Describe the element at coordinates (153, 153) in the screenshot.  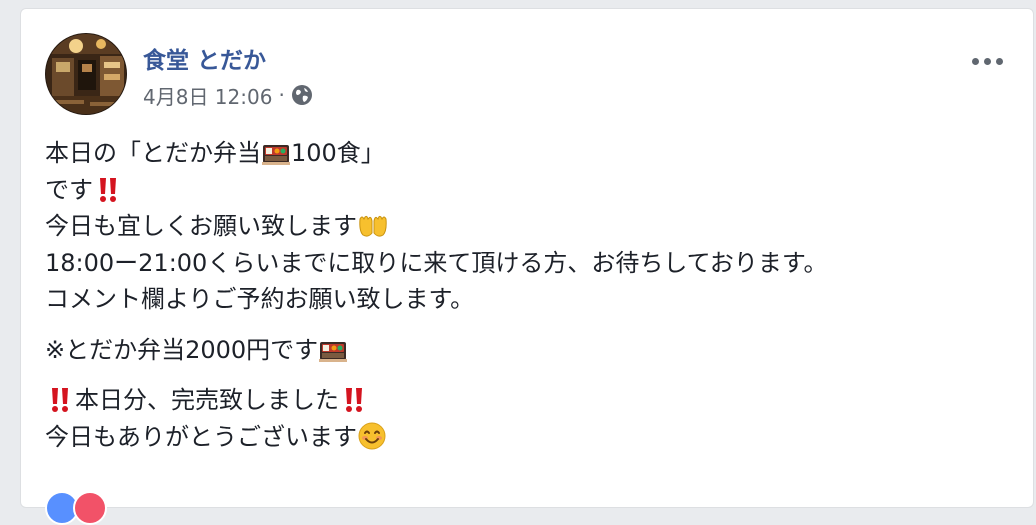
I see `body-text: 本日の「とだか弁当` at that location.